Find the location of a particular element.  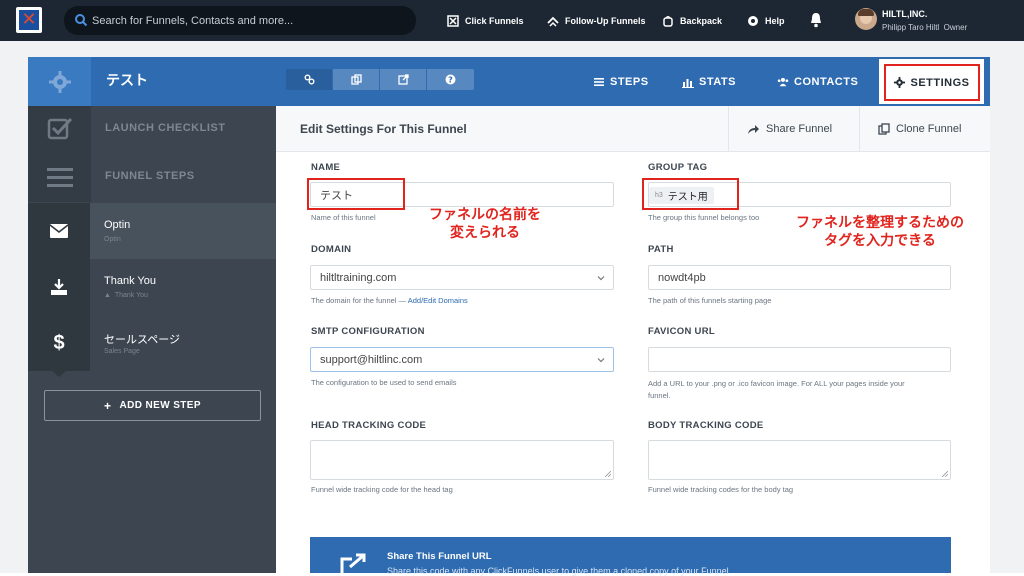

checkbox-icon is located at coordinates (59, 128).